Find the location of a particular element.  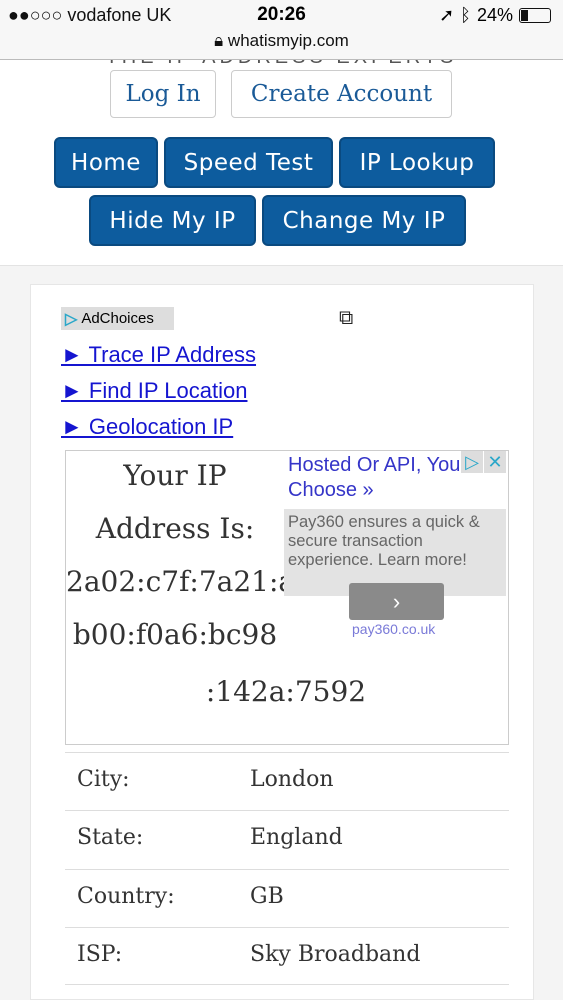

detail-label: Country: is located at coordinates (126, 896).